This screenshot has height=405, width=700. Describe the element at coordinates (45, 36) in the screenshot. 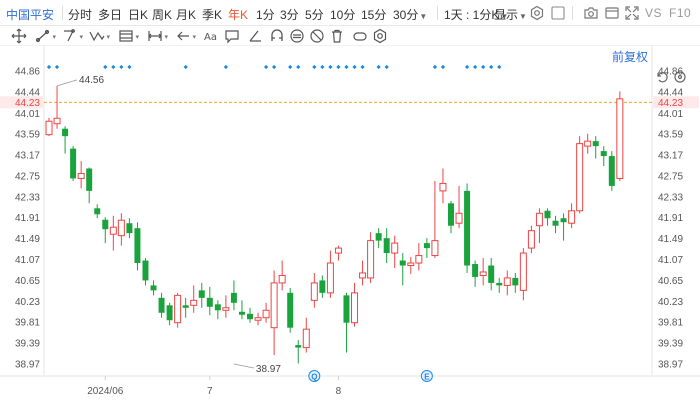

I see `line-tool-icon: ▾` at that location.